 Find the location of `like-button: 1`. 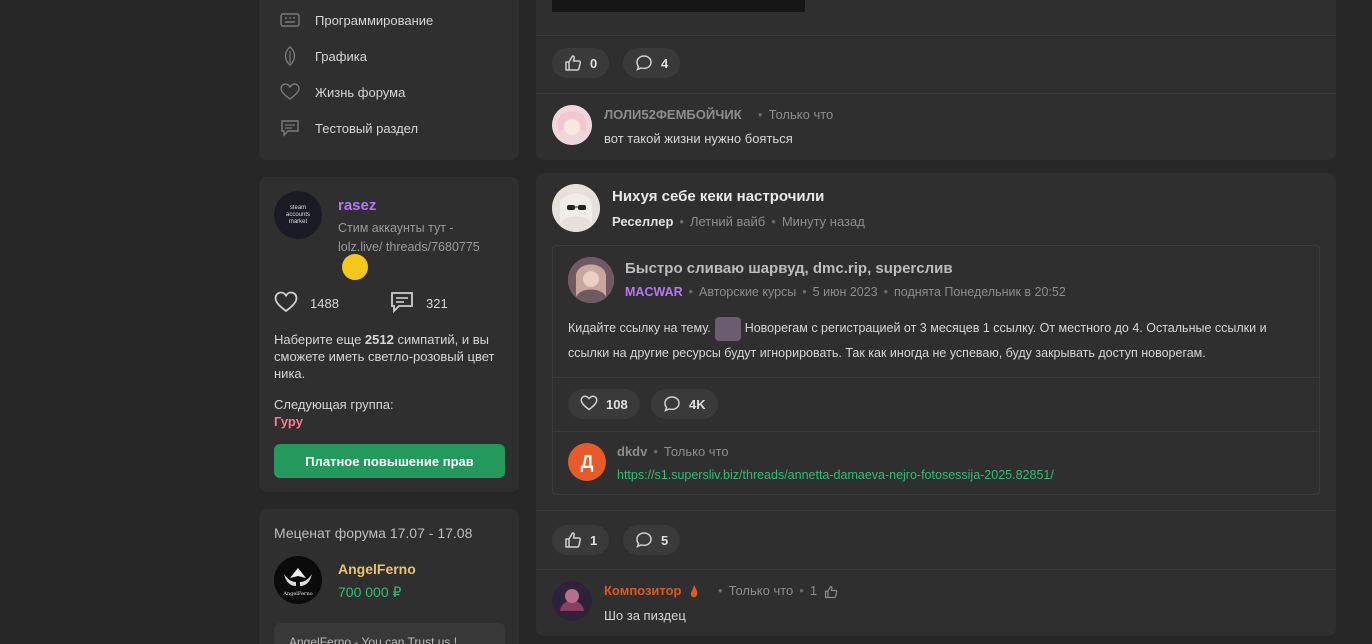

like-button: 1 is located at coordinates (581, 540).